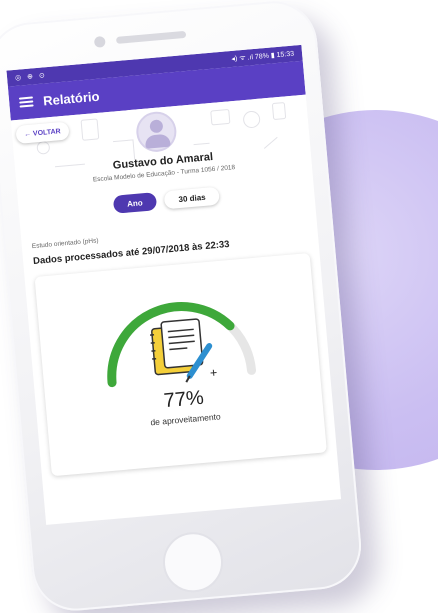 Image resolution: width=438 pixels, height=613 pixels. Describe the element at coordinates (151, 37) in the screenshot. I see `earpiece-speaker` at that location.